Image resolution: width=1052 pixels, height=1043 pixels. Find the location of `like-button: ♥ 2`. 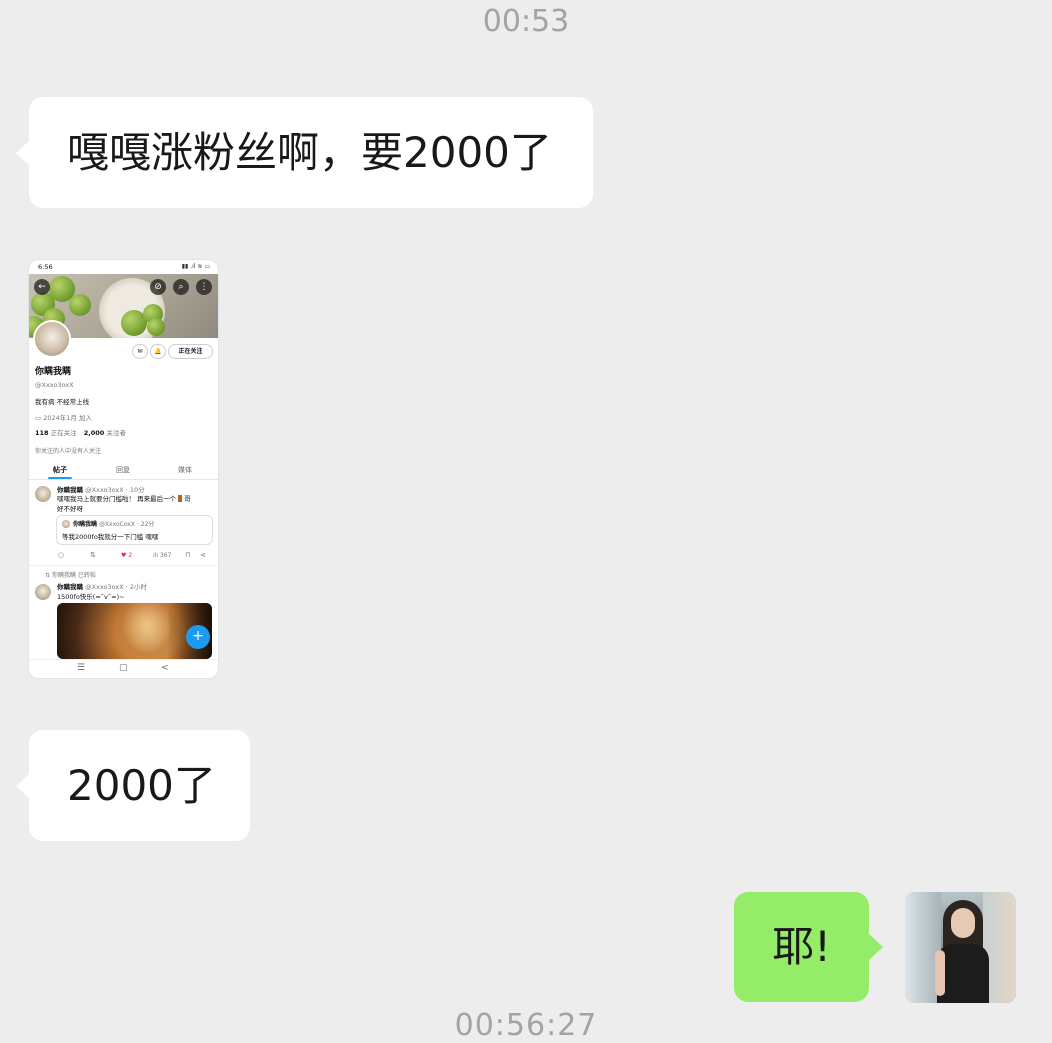

like-button: ♥ 2 is located at coordinates (126, 555).